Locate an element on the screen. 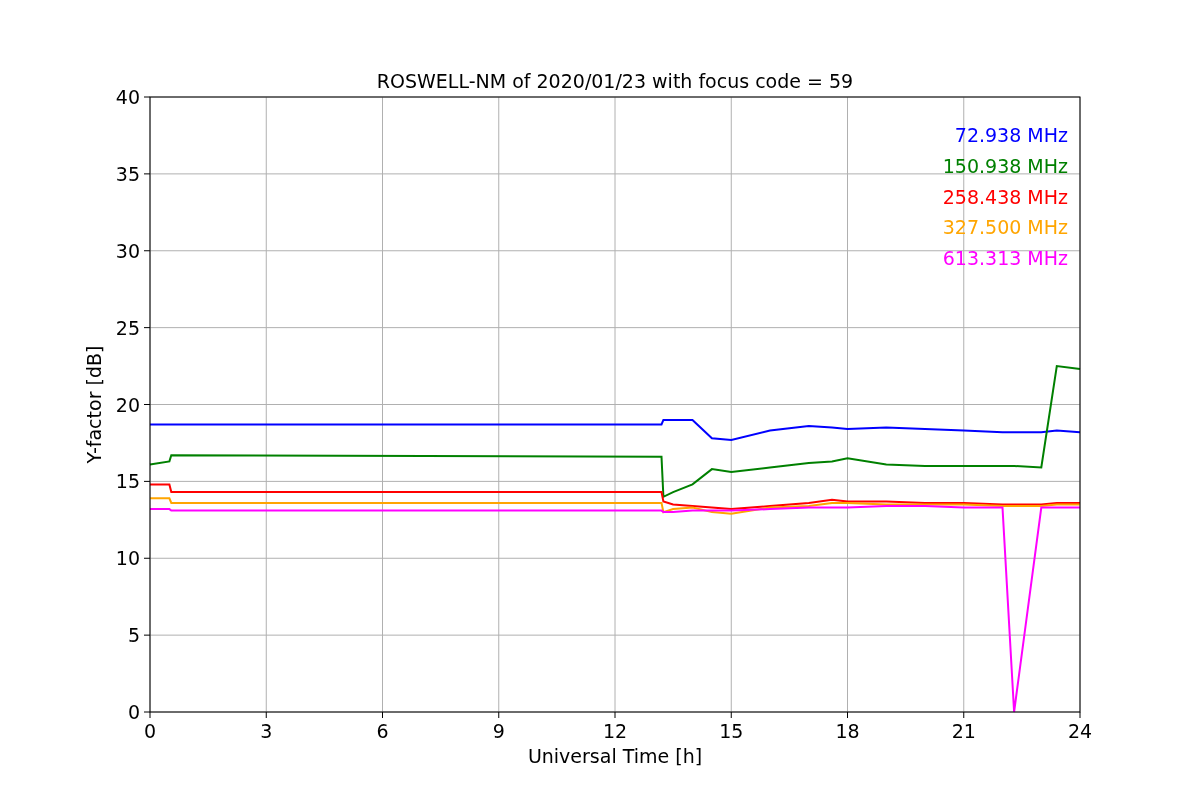  legend-label: 327.500 MHz is located at coordinates (1005, 227).